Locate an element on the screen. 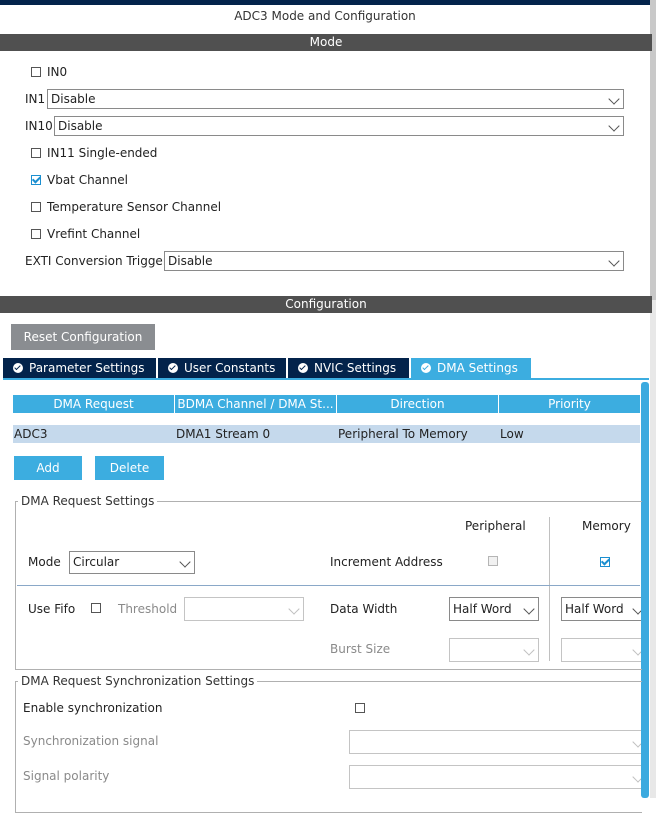  memory-data-width-select: Half Word is located at coordinates (601, 609).